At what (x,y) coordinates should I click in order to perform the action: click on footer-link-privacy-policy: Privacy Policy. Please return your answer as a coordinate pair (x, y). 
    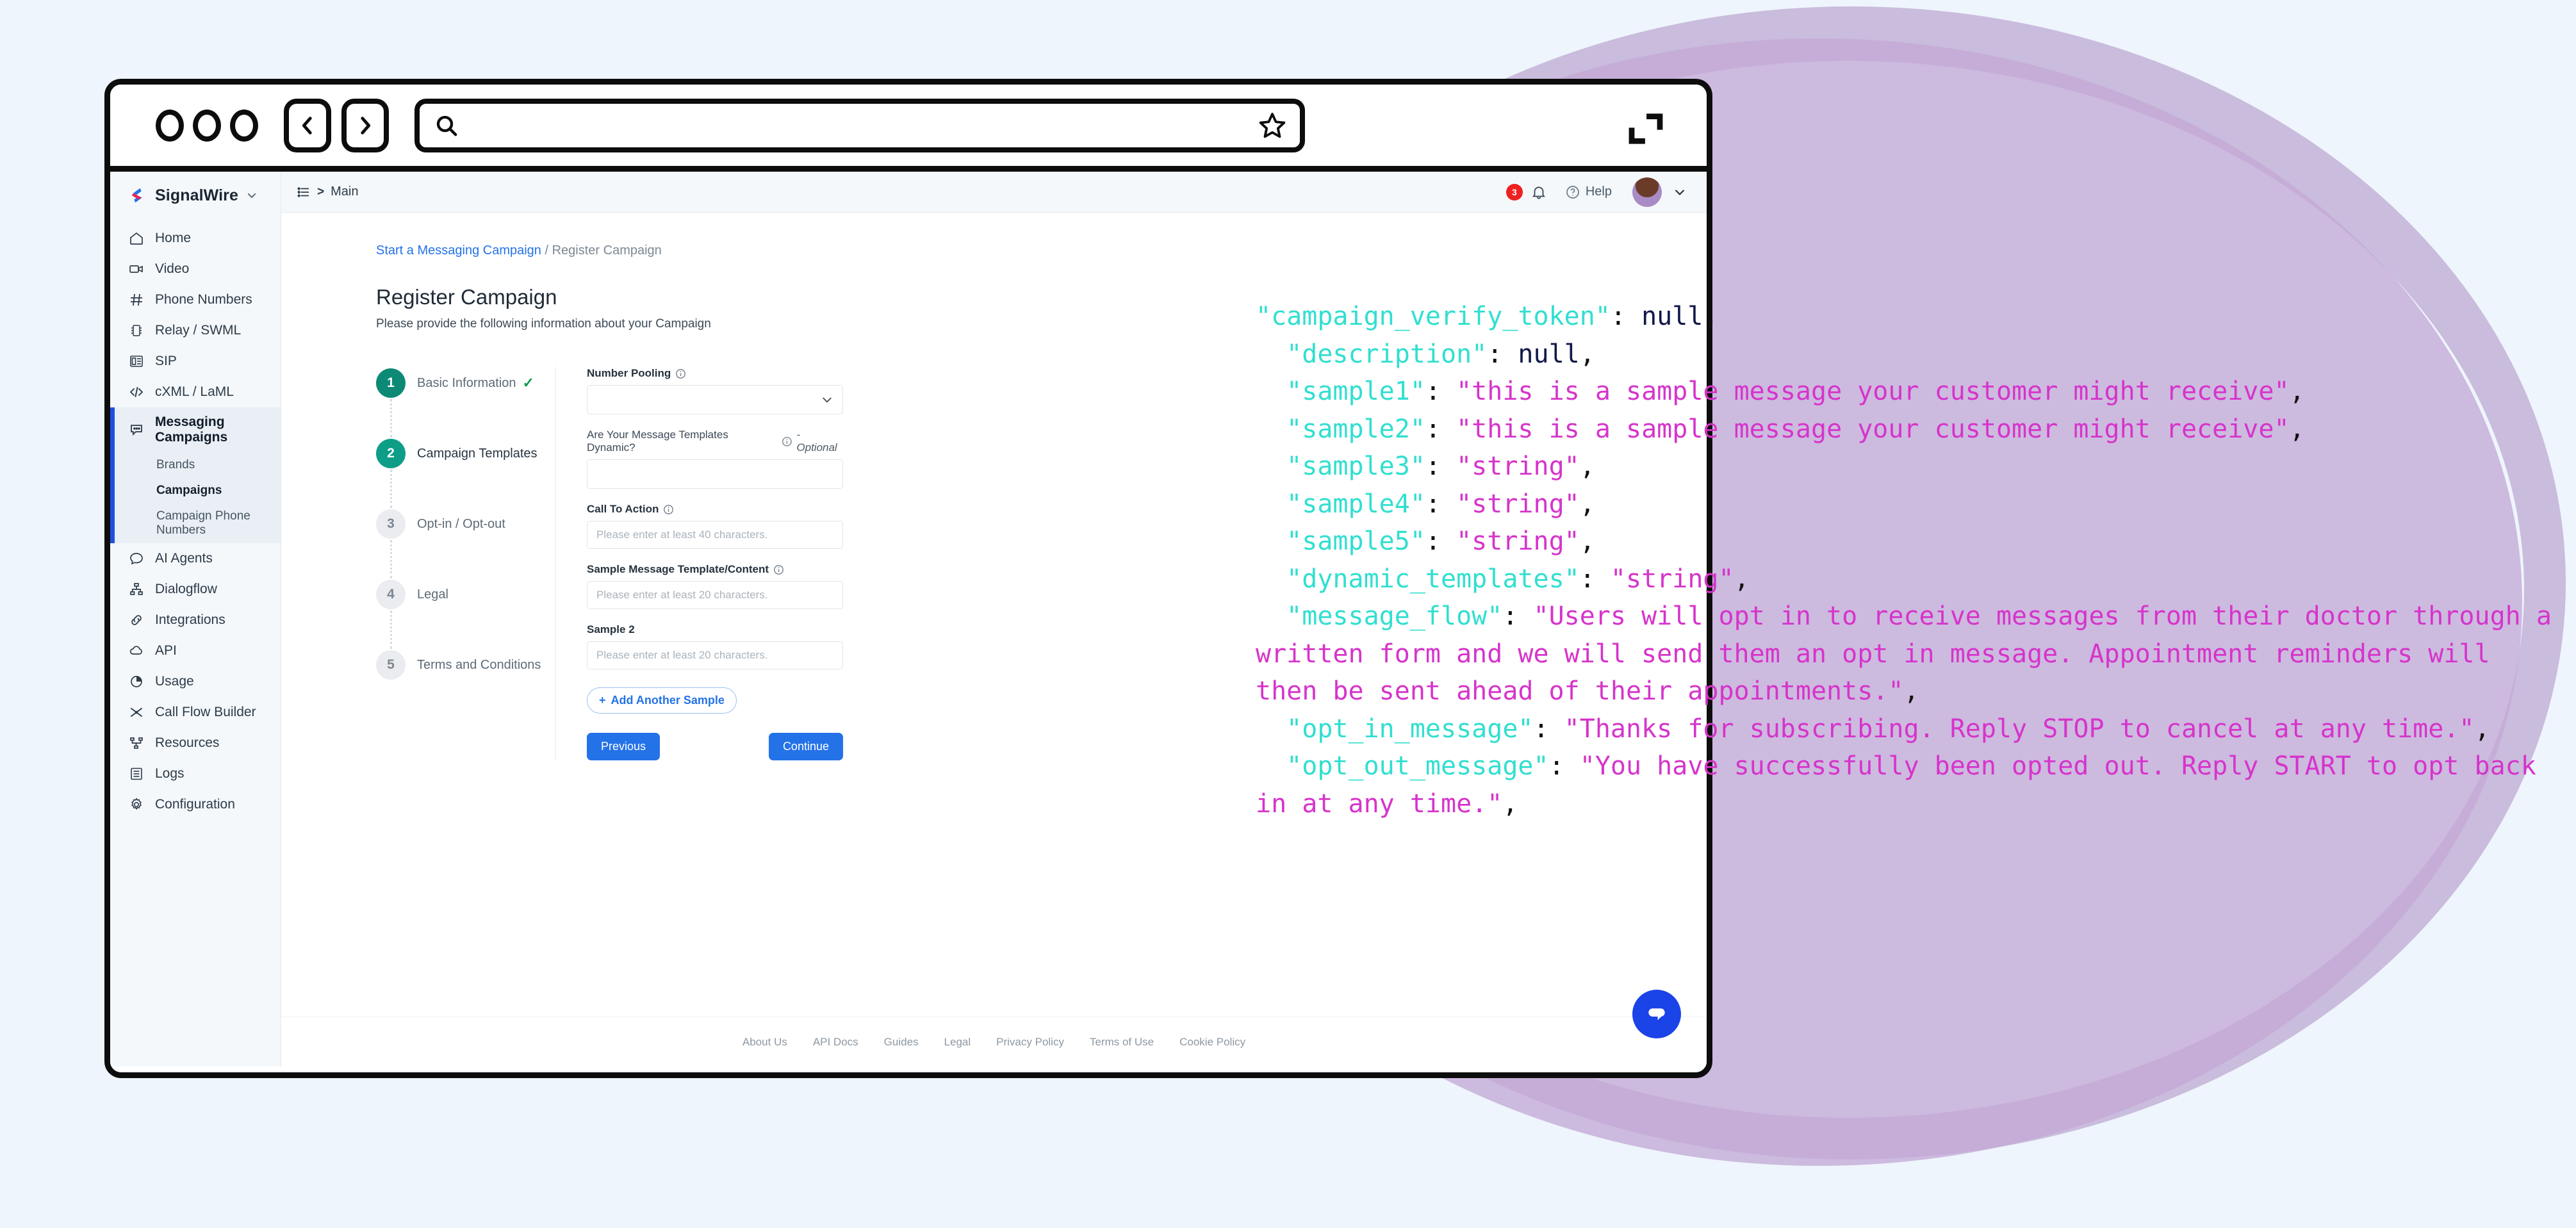
    Looking at the image, I should click on (1030, 1042).